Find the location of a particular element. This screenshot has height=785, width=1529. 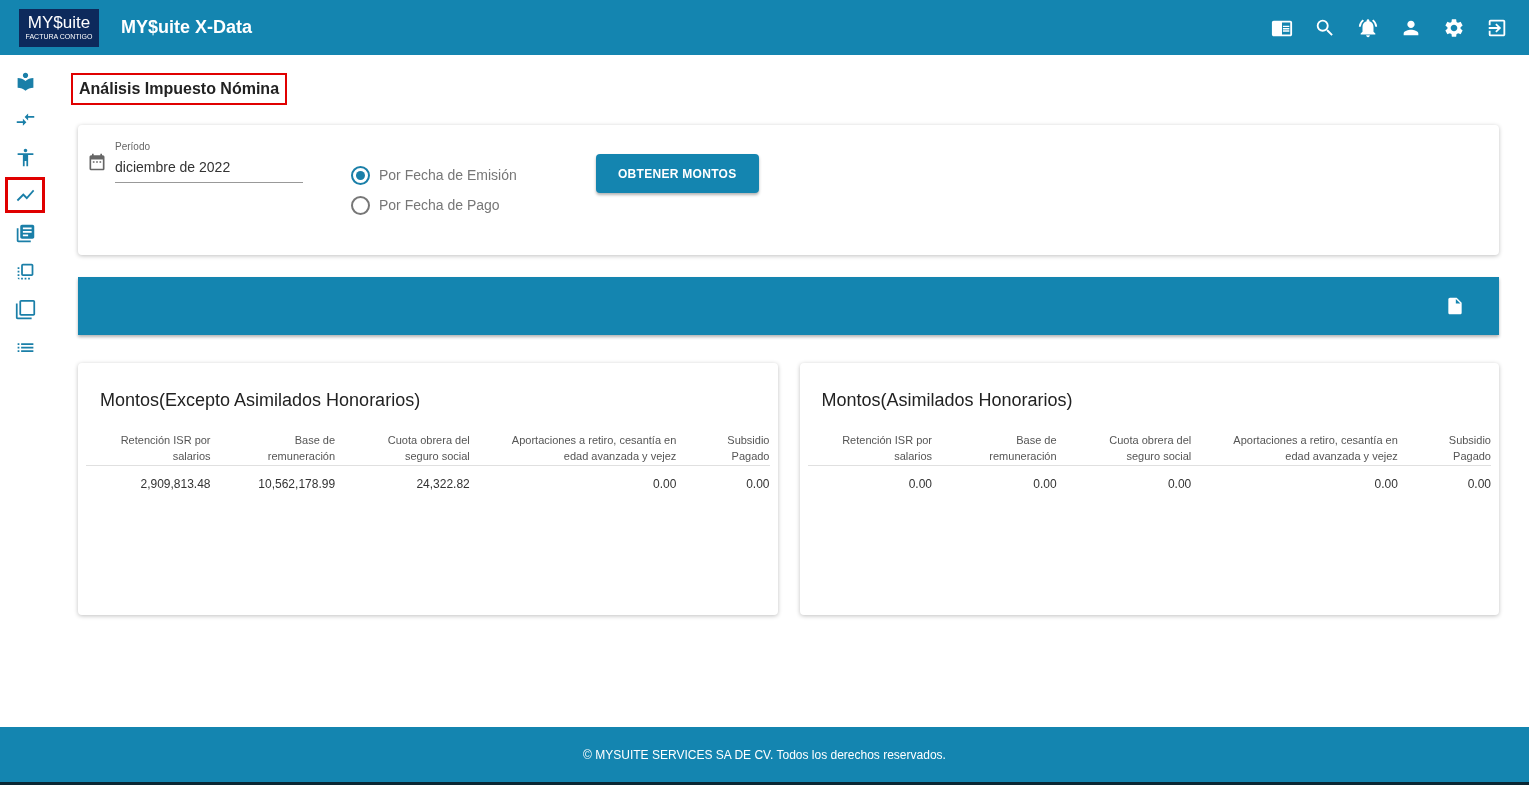

line-chart-icon is located at coordinates (25, 195).